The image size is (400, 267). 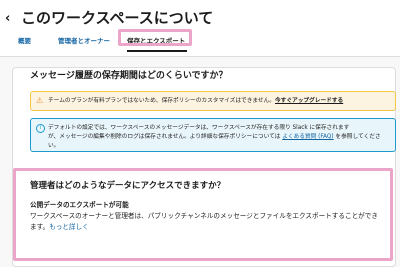 What do you see at coordinates (40, 100) in the screenshot?
I see `warning-icon: ⚠` at bounding box center [40, 100].